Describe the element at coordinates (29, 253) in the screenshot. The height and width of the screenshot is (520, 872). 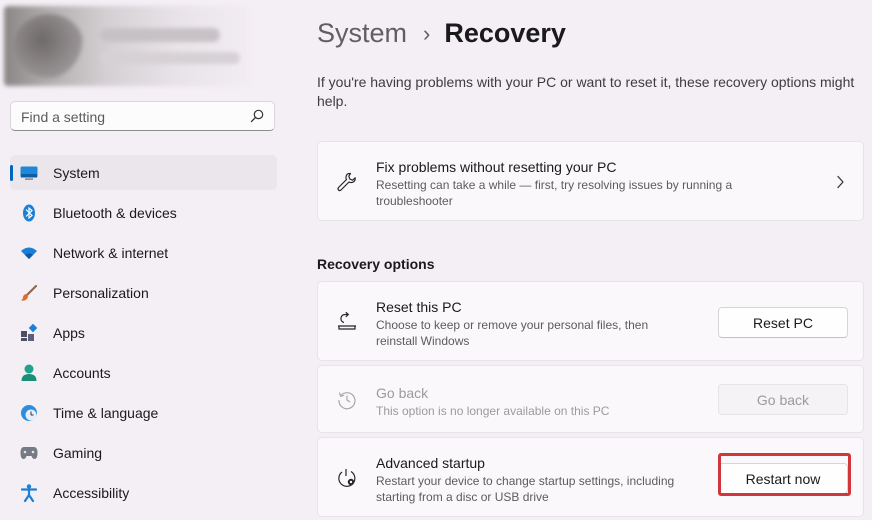
I see `wifi-icon` at that location.